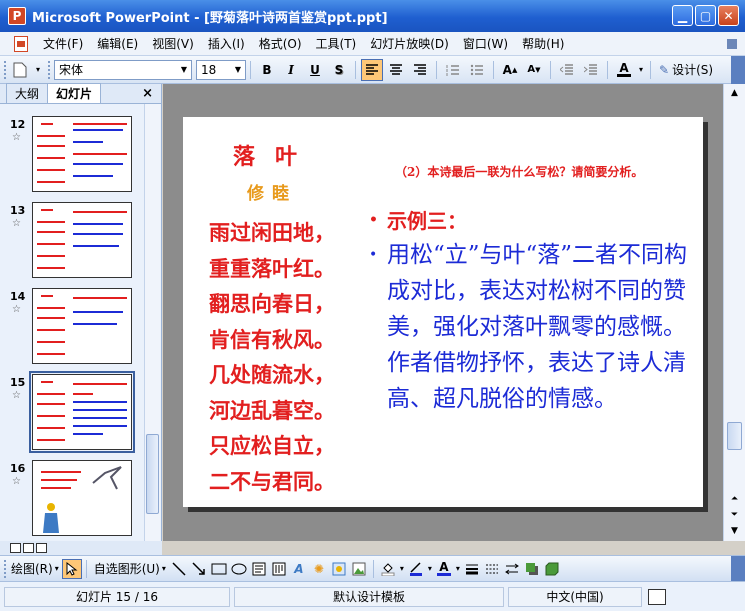 This screenshot has height=611, width=745. Describe the element at coordinates (416, 569) in the screenshot. I see `line-color-icon` at that location.